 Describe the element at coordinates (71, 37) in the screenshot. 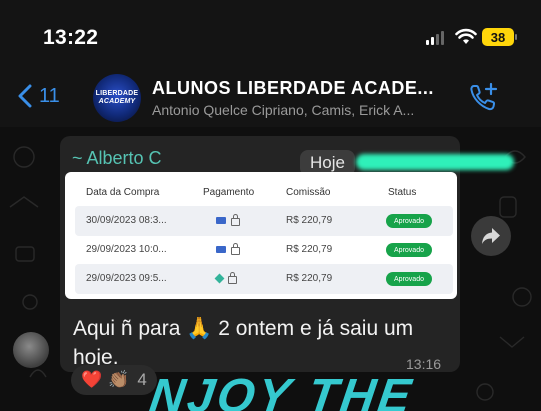

I see `clock-time: 13:22` at that location.